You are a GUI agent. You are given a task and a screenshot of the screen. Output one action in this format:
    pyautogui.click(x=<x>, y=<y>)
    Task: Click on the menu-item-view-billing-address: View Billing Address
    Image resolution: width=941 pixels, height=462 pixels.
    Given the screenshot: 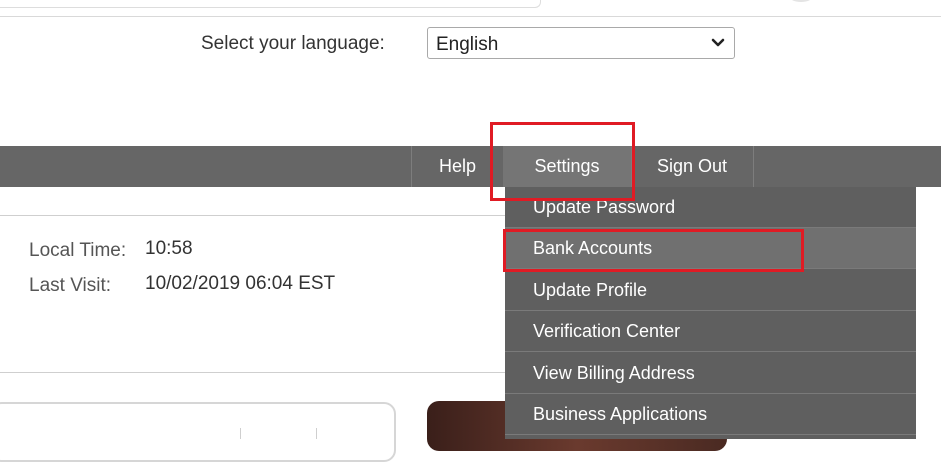 What is the action you would take?
    pyautogui.click(x=710, y=373)
    